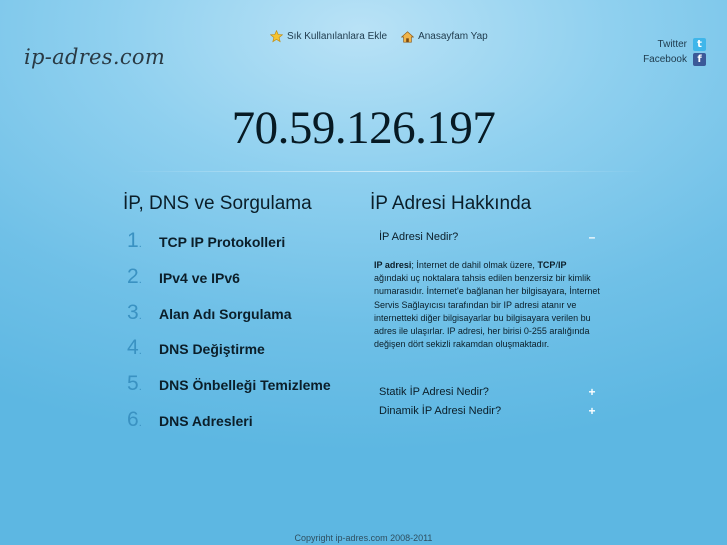 The image size is (727, 545). What do you see at coordinates (363, 538) in the screenshot?
I see `footer-copyright: Copyright ip-adres.com 2008-2011` at bounding box center [363, 538].